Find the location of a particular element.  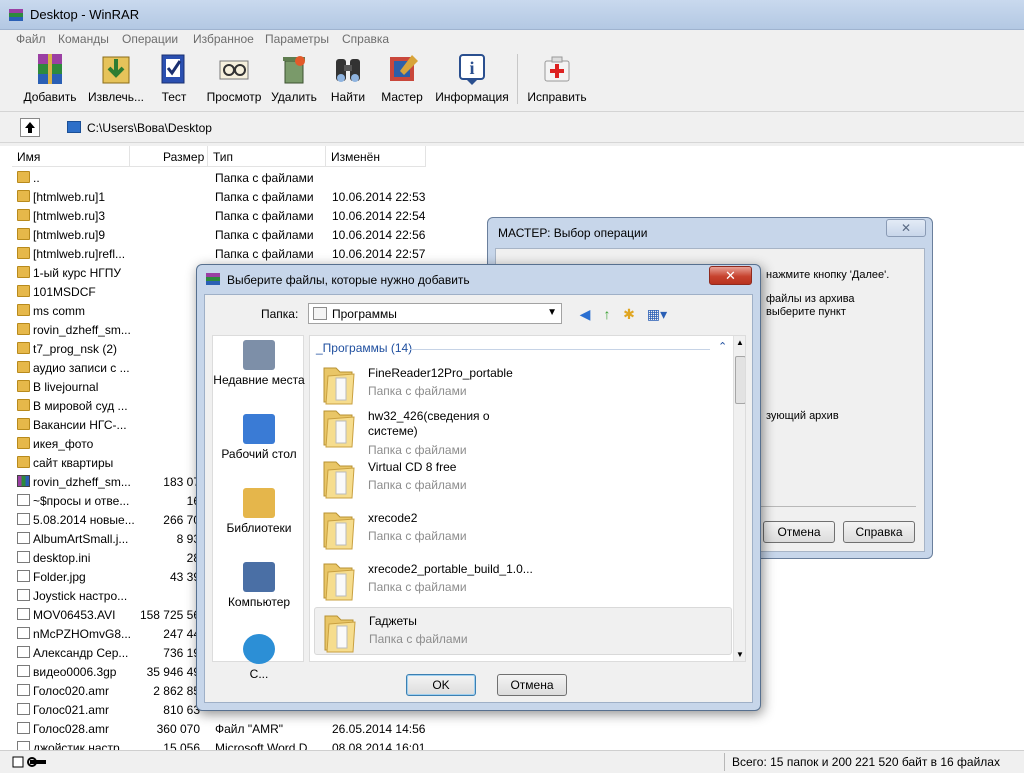

find-button: Найти is located at coordinates (348, 80).